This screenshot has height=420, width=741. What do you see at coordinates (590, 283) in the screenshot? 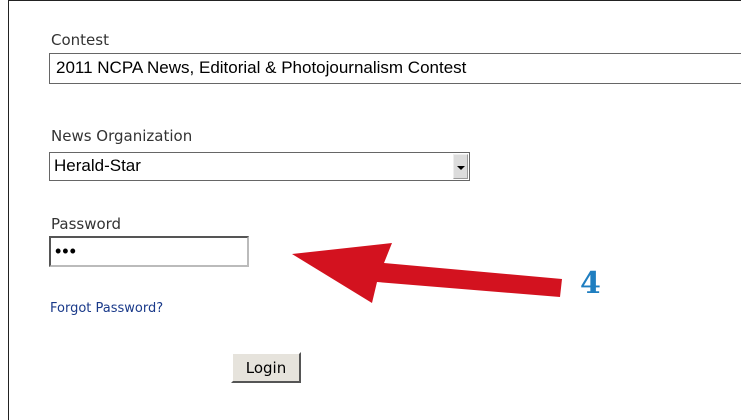
I see `step-number: 4` at bounding box center [590, 283].